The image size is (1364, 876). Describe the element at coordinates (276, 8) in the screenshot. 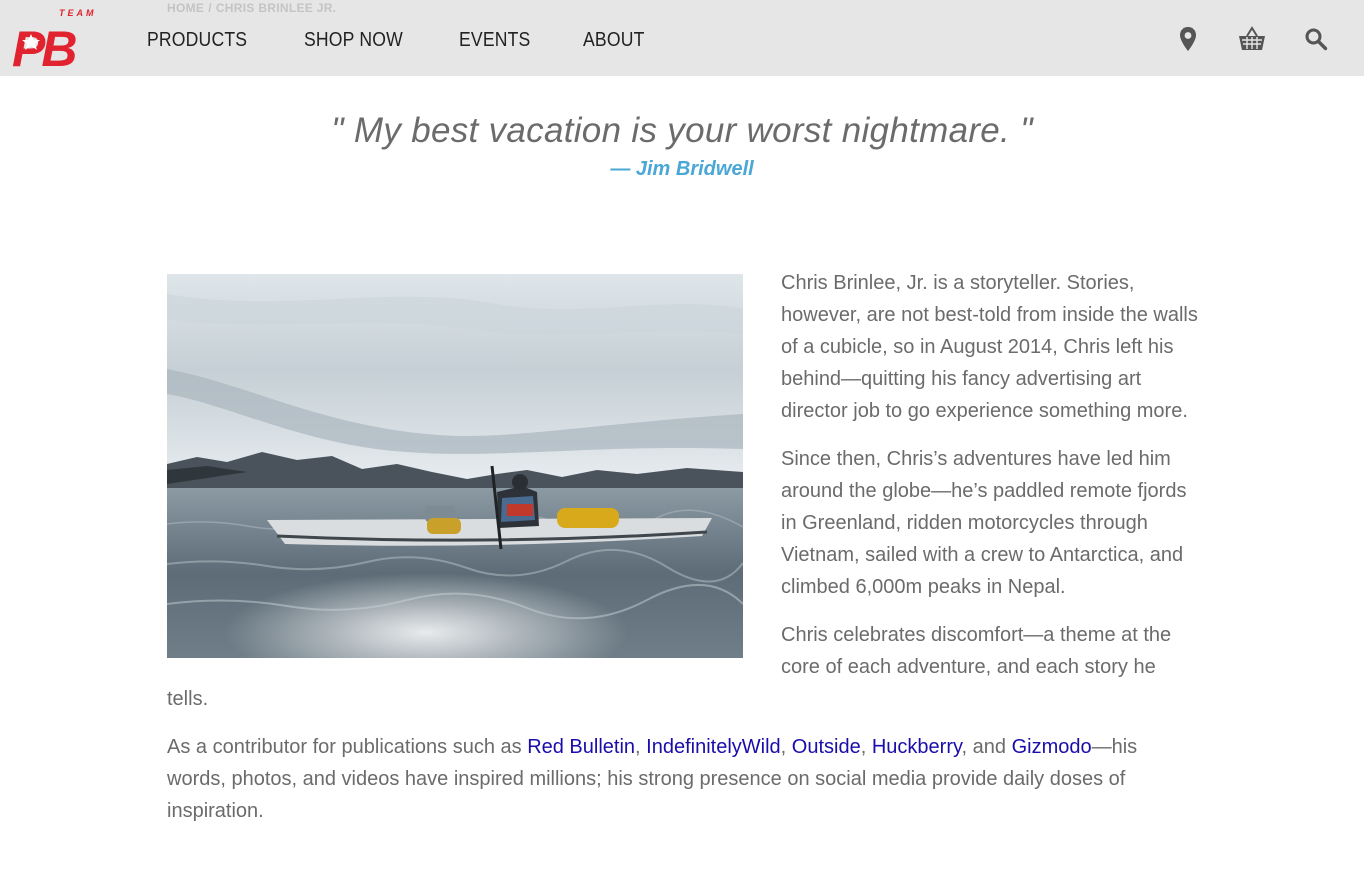

I see `breadcrumb-current: CHRIS BRINLEE JR.` at that location.